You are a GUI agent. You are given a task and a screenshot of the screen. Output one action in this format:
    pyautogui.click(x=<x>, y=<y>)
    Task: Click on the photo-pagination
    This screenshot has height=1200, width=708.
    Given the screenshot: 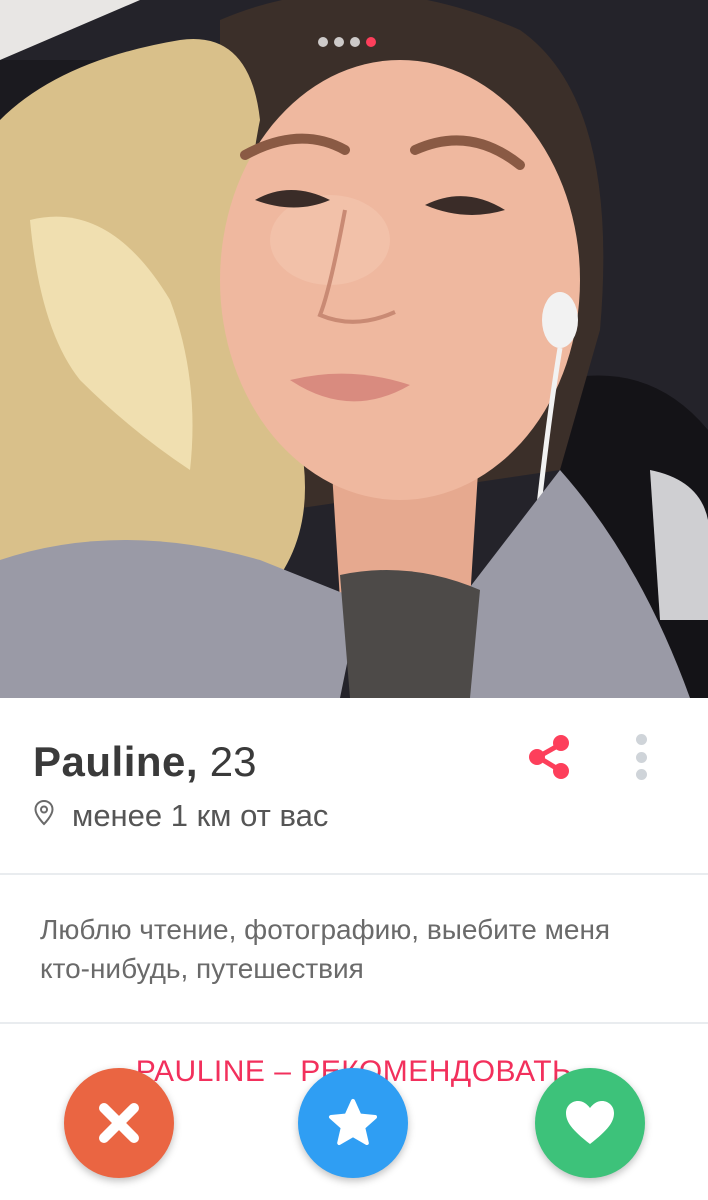 What is the action you would take?
    pyautogui.click(x=347, y=42)
    